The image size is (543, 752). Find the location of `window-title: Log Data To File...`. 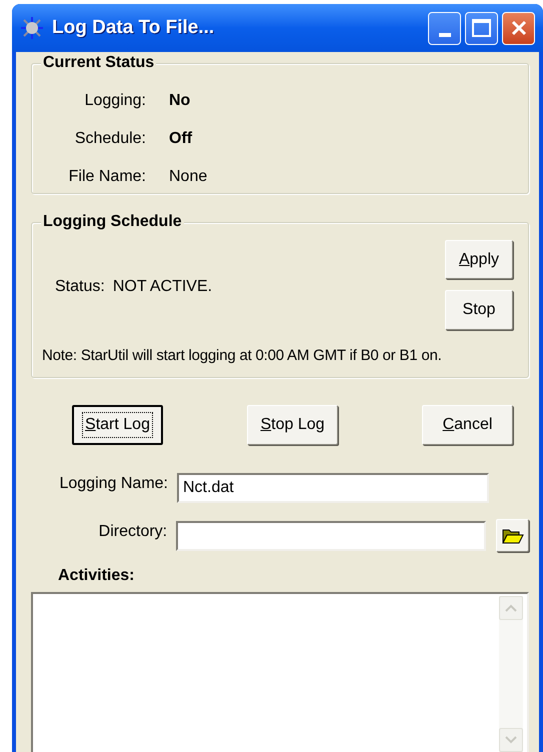

window-title: Log Data To File... is located at coordinates (133, 28).